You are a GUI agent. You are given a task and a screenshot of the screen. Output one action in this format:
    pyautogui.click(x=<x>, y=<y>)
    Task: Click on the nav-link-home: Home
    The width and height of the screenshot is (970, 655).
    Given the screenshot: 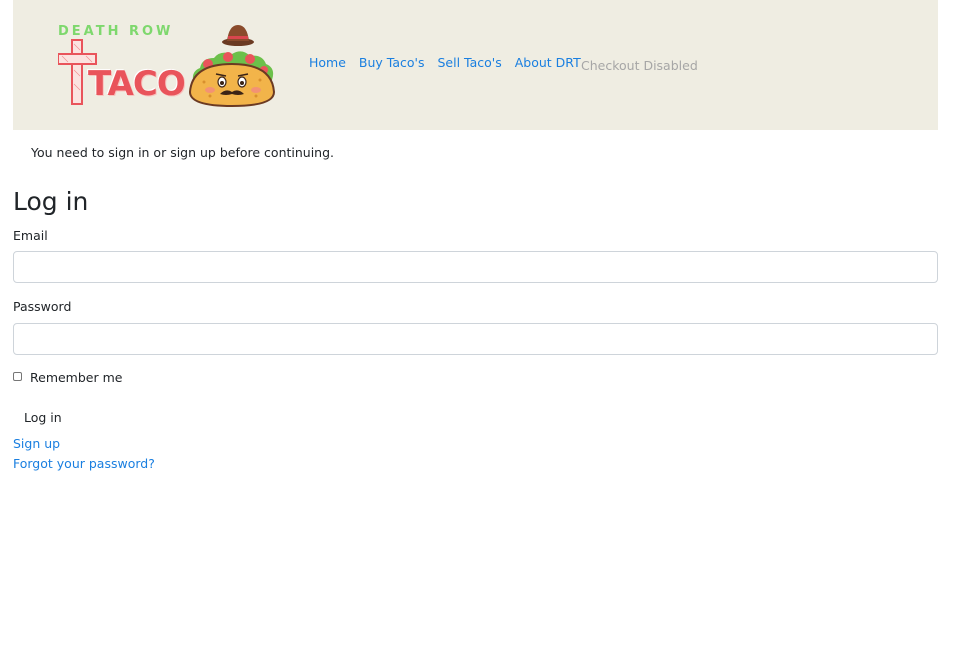 What is the action you would take?
    pyautogui.click(x=327, y=62)
    